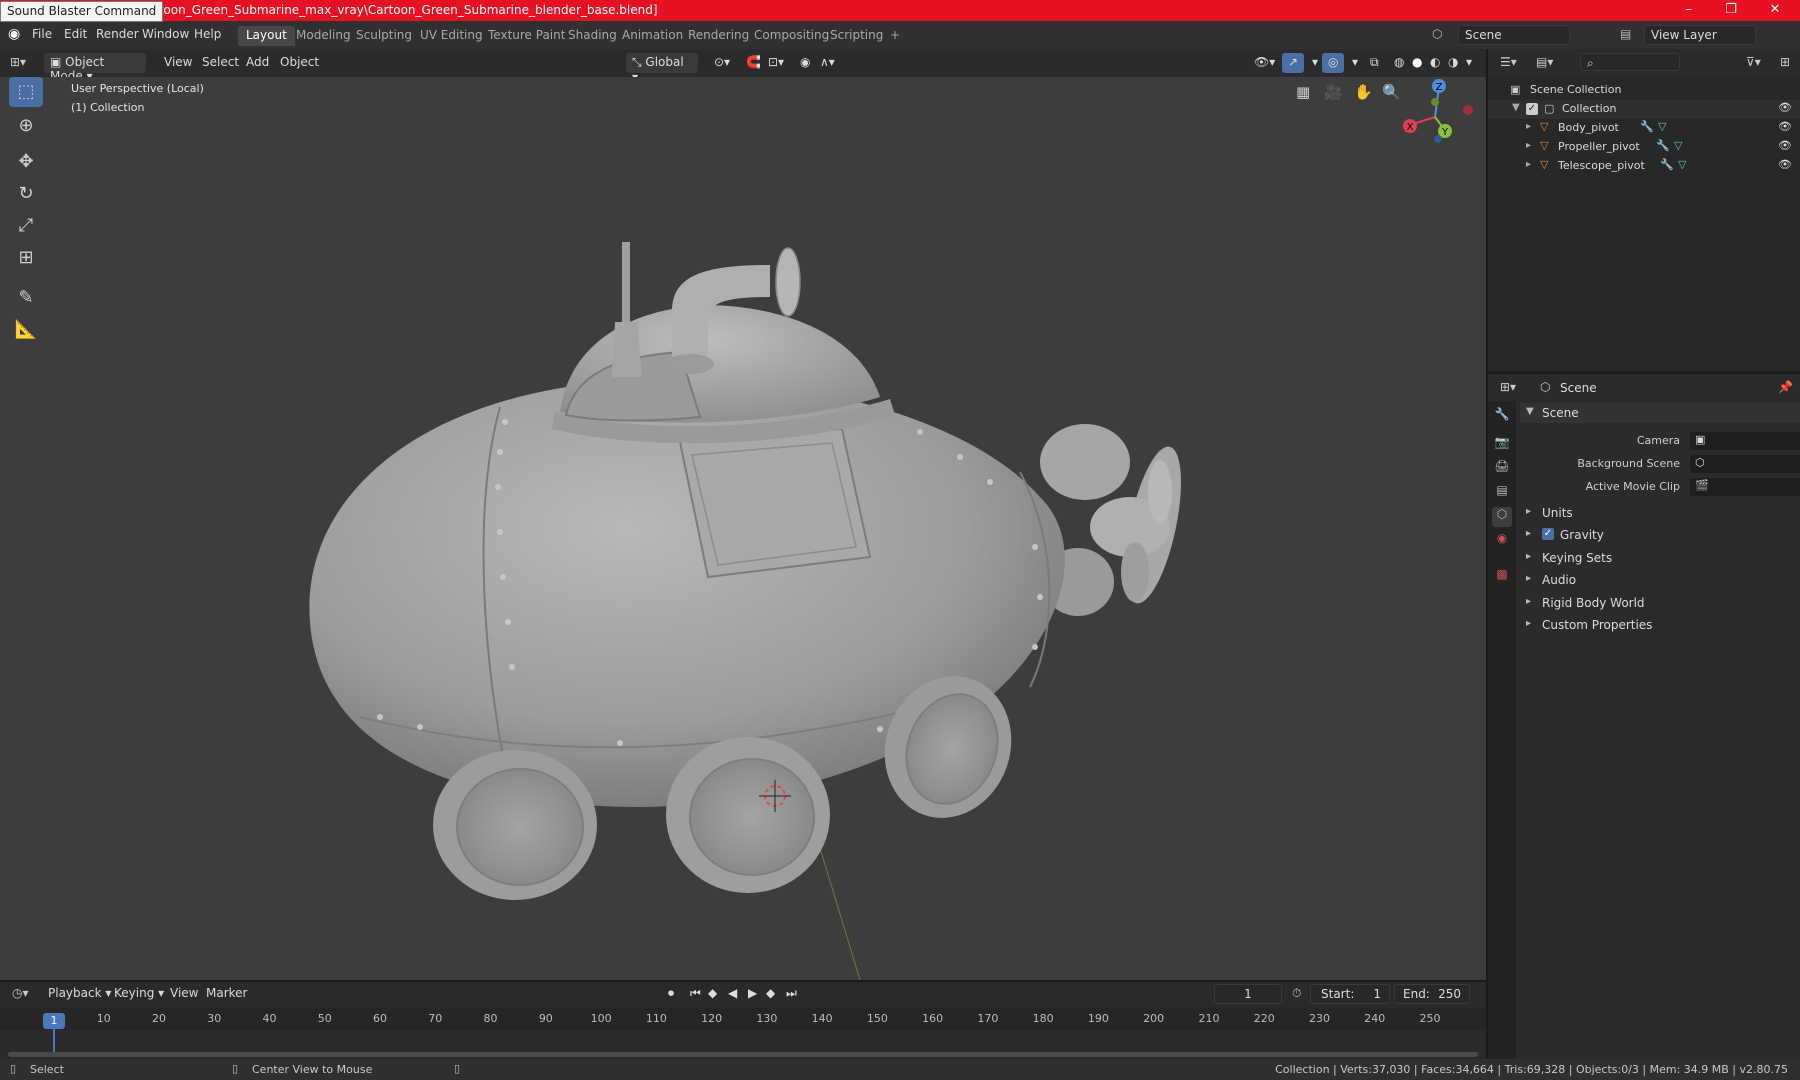  Describe the element at coordinates (1785, 387) in the screenshot. I see `pin-icon: 📌` at that location.